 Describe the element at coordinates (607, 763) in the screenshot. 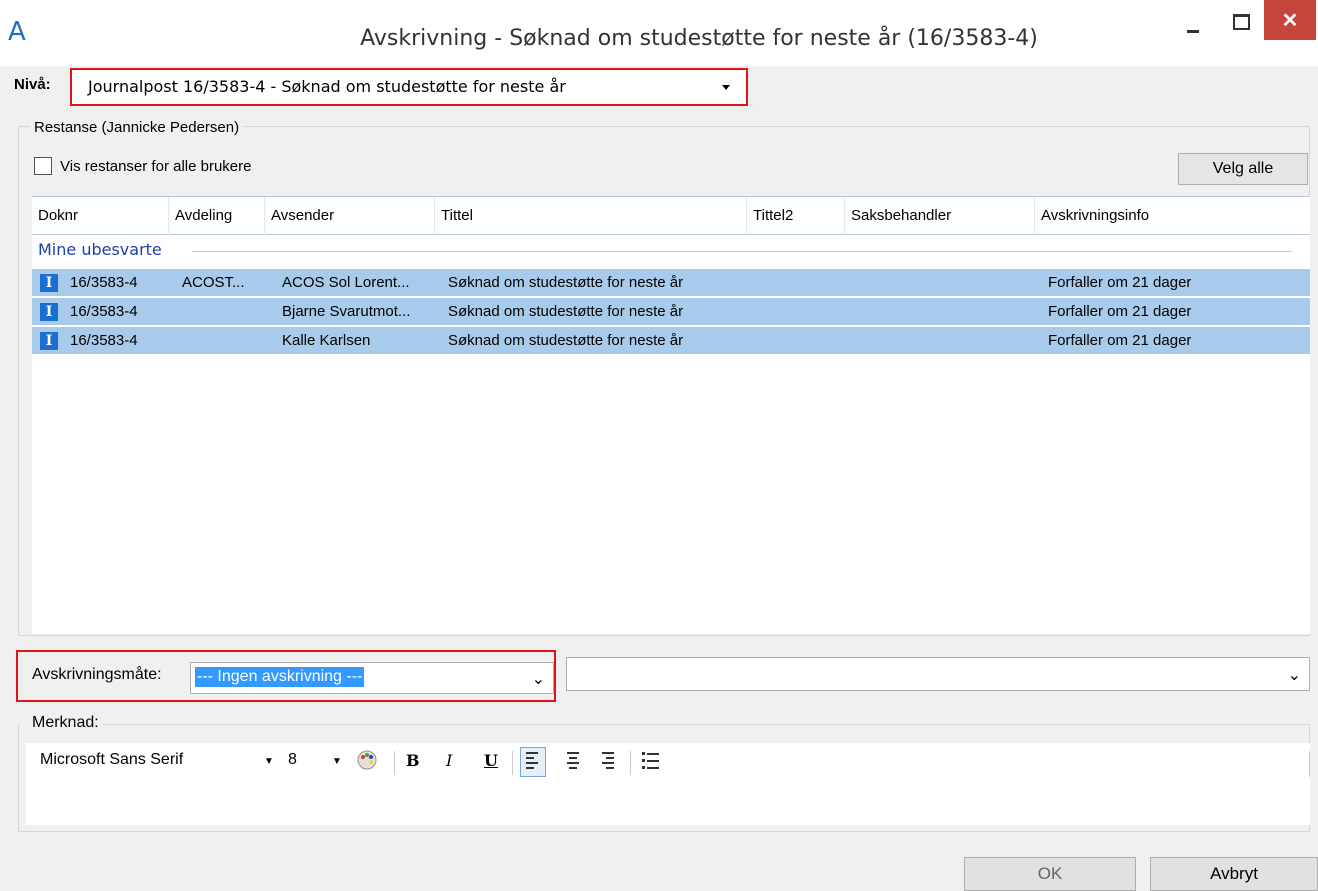

I see `align-right-icon` at that location.